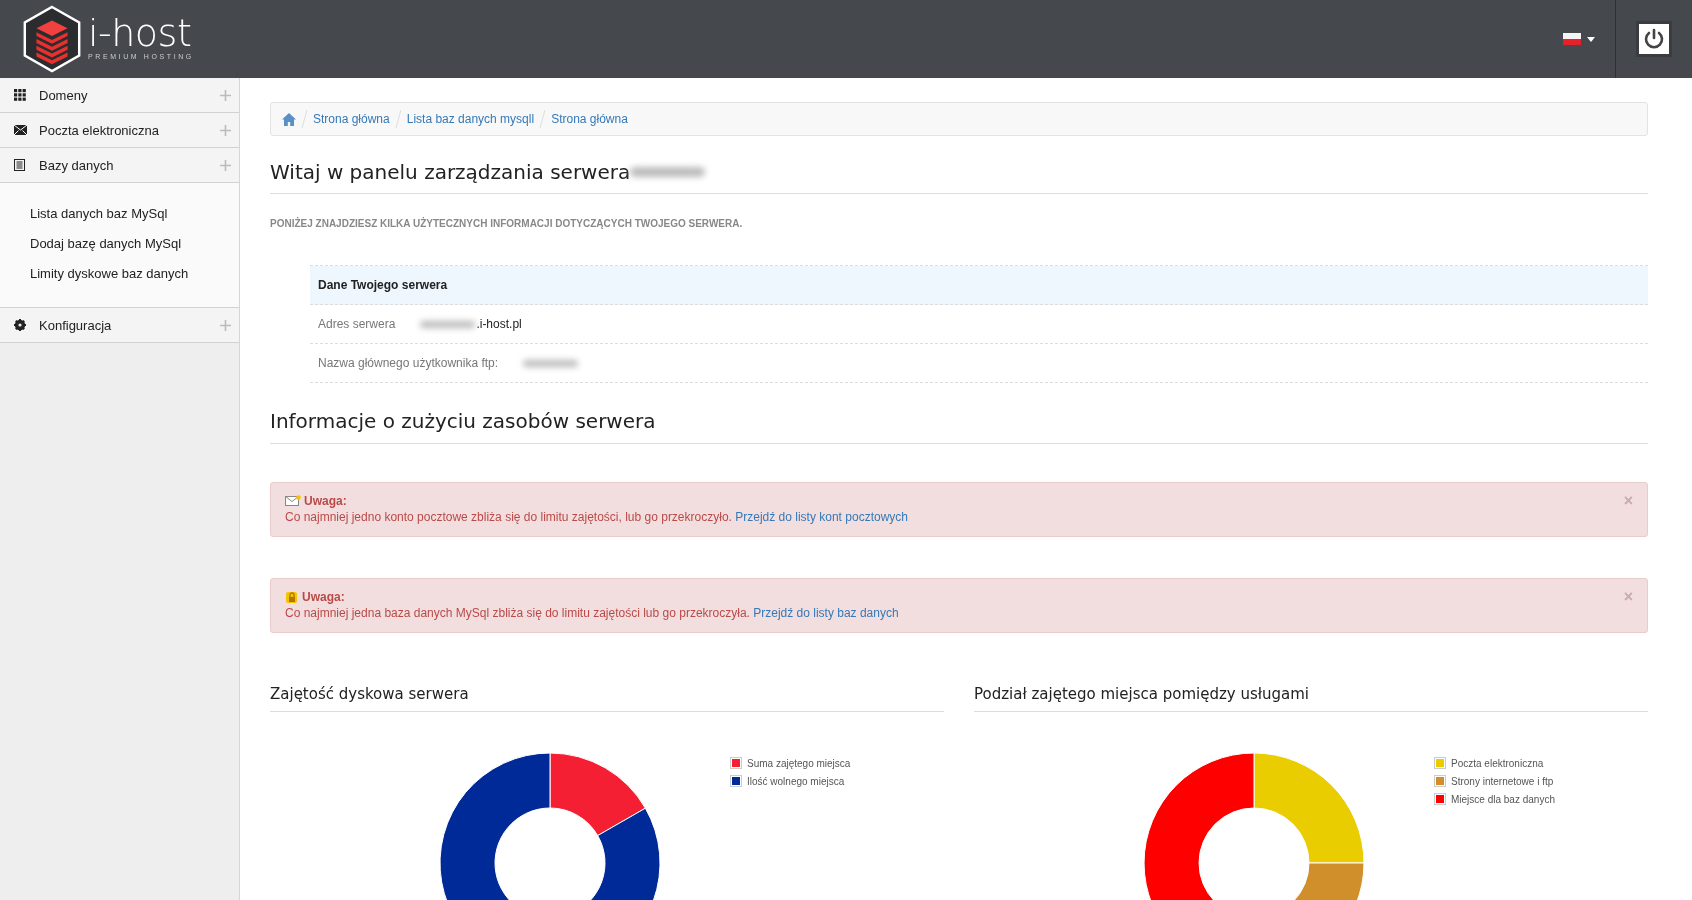  I want to click on chart-title: Zajętość dyskowa serwera, so click(607, 698).